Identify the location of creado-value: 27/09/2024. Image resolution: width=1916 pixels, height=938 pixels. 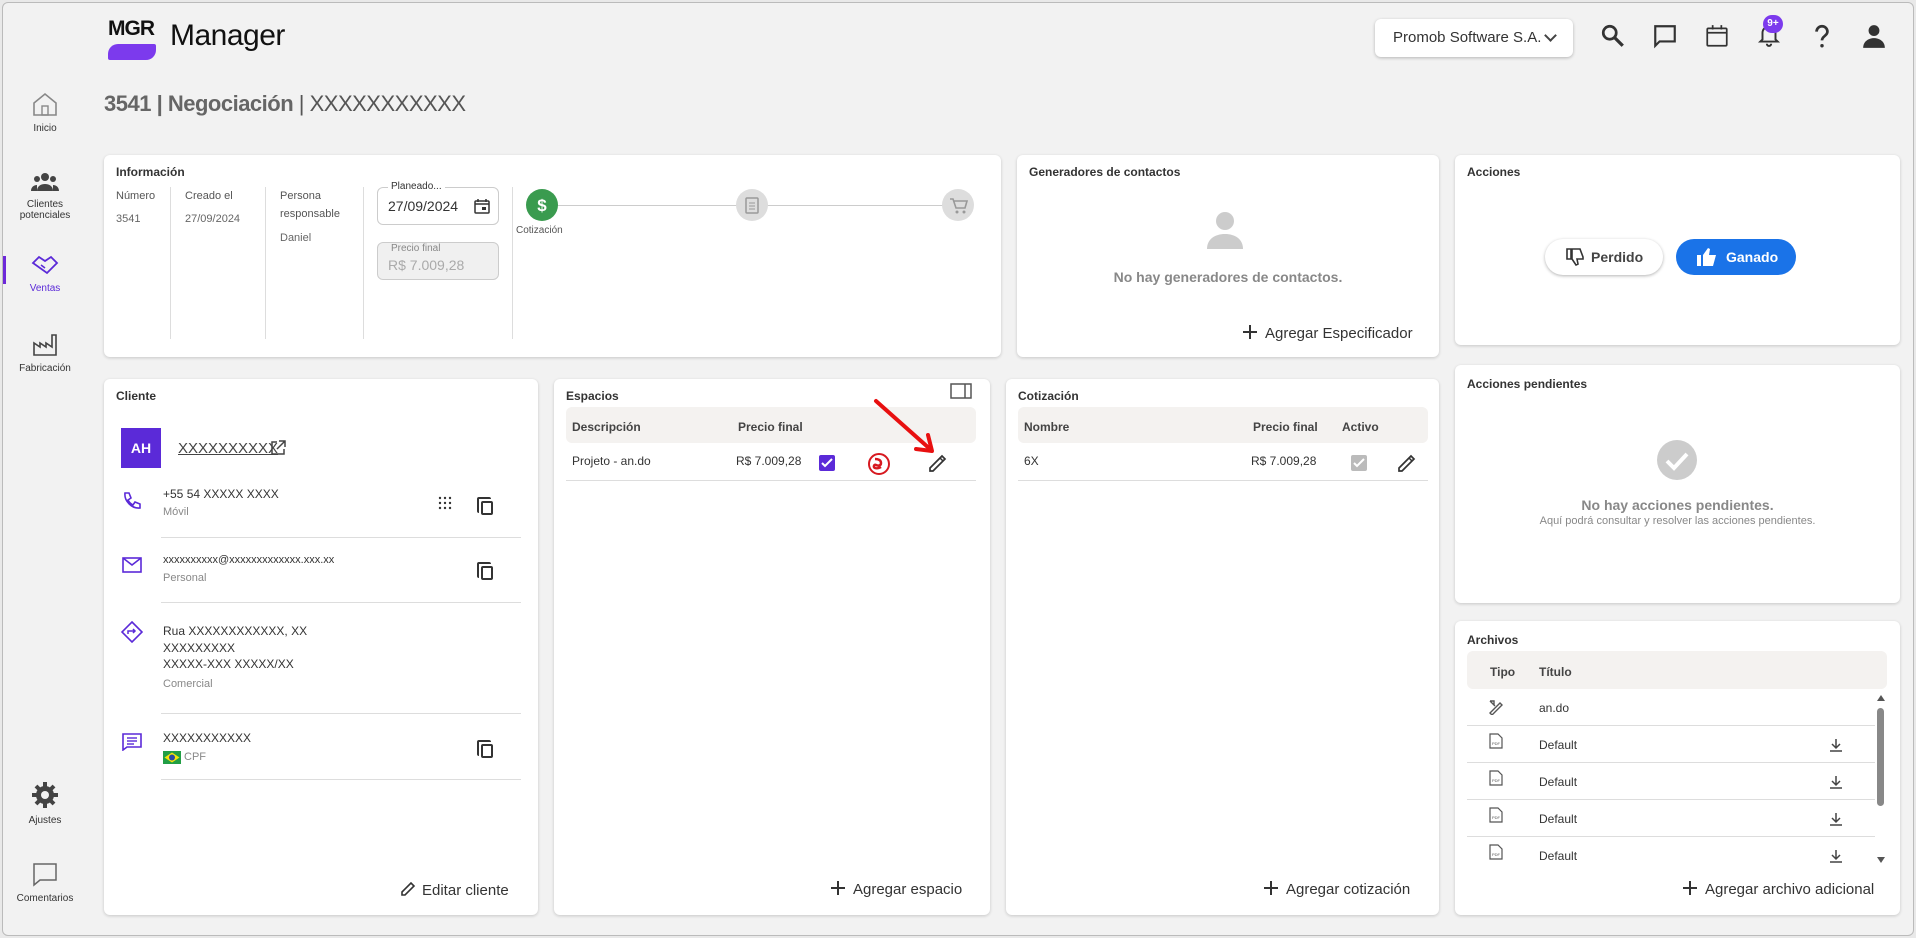
(213, 219).